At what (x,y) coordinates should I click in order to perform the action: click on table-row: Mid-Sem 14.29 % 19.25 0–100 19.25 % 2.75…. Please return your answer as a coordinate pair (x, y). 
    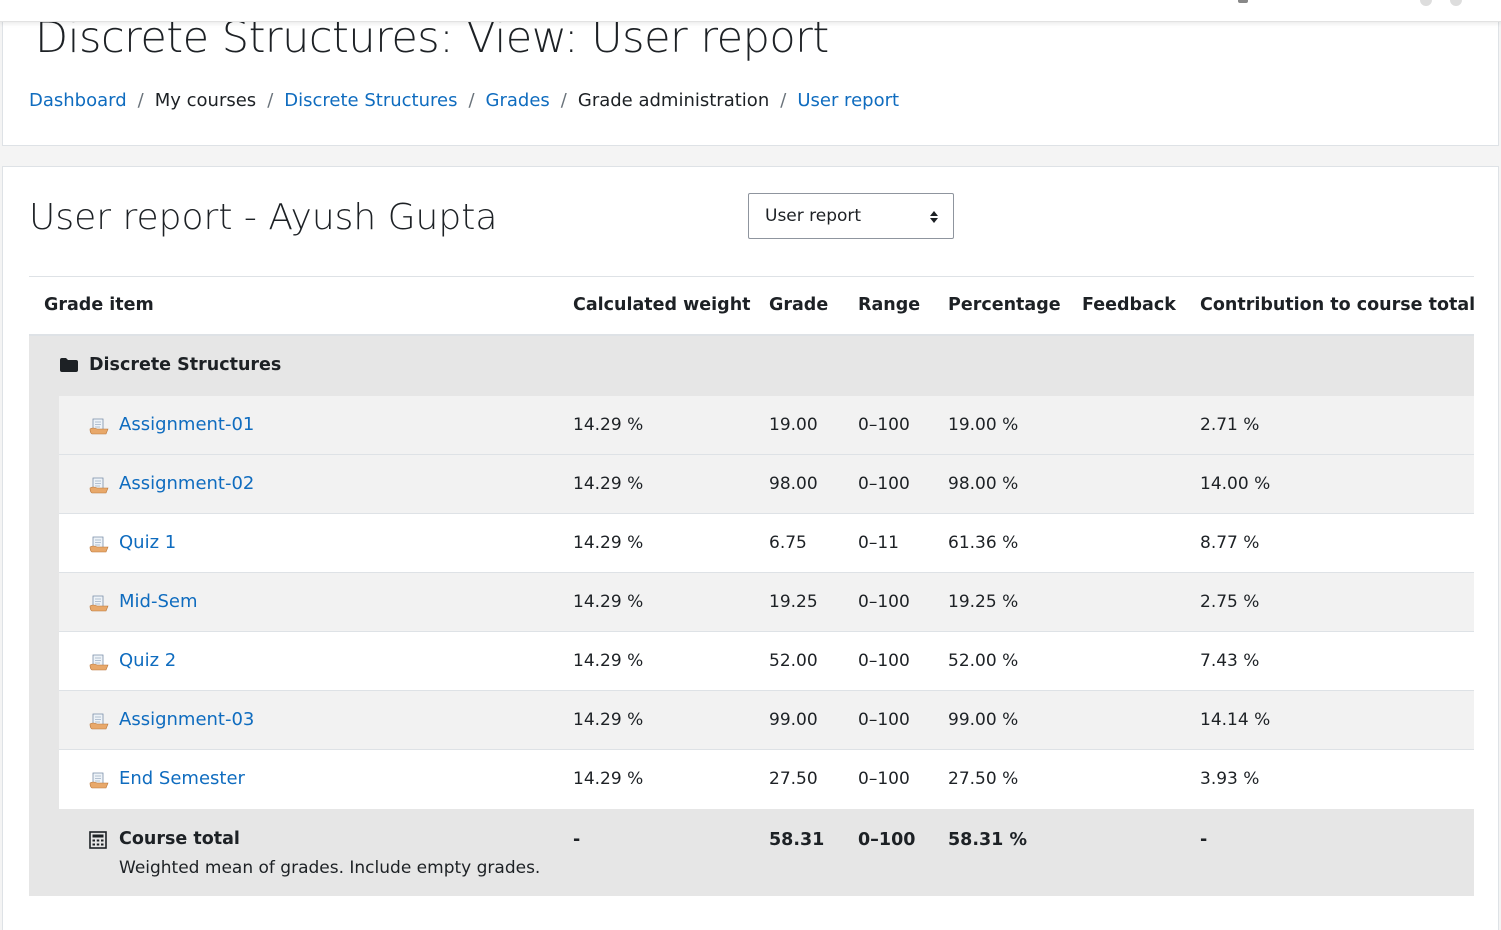
    Looking at the image, I should click on (766, 602).